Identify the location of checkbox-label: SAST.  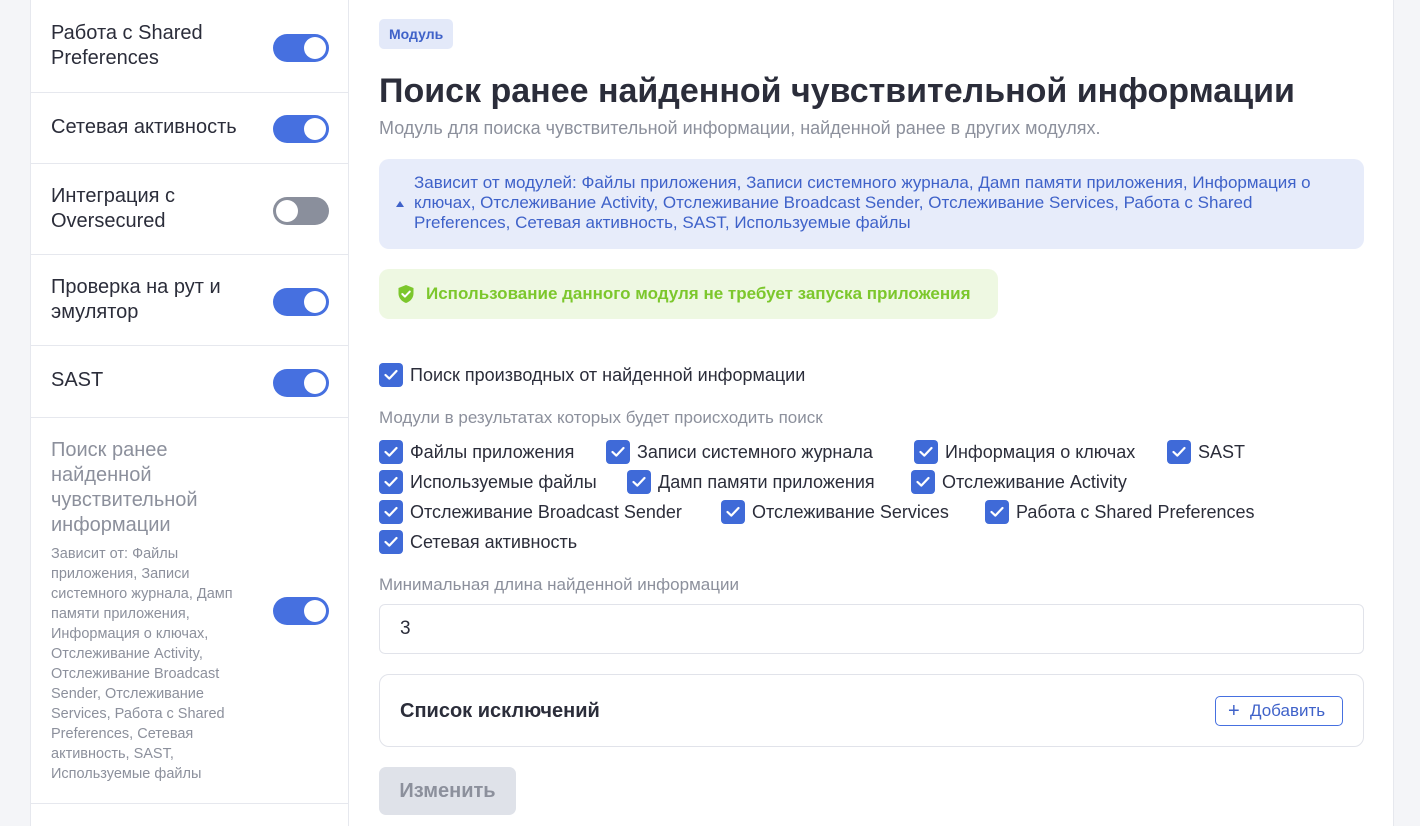
(1222, 452).